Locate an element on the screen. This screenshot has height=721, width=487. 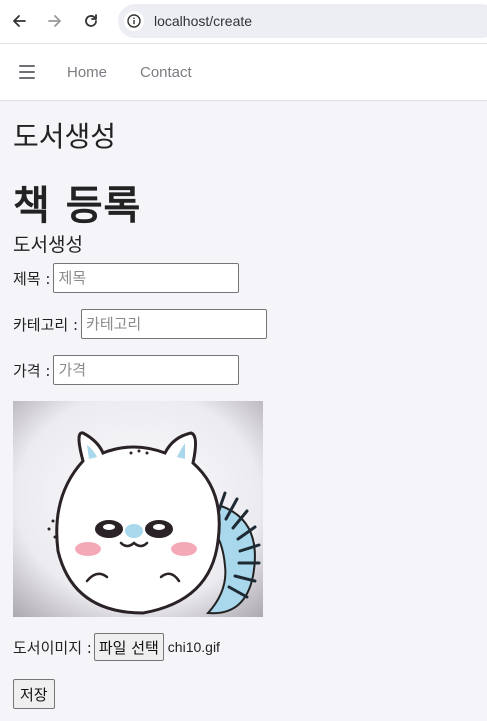
arrow-right-icon is located at coordinates (55, 21).